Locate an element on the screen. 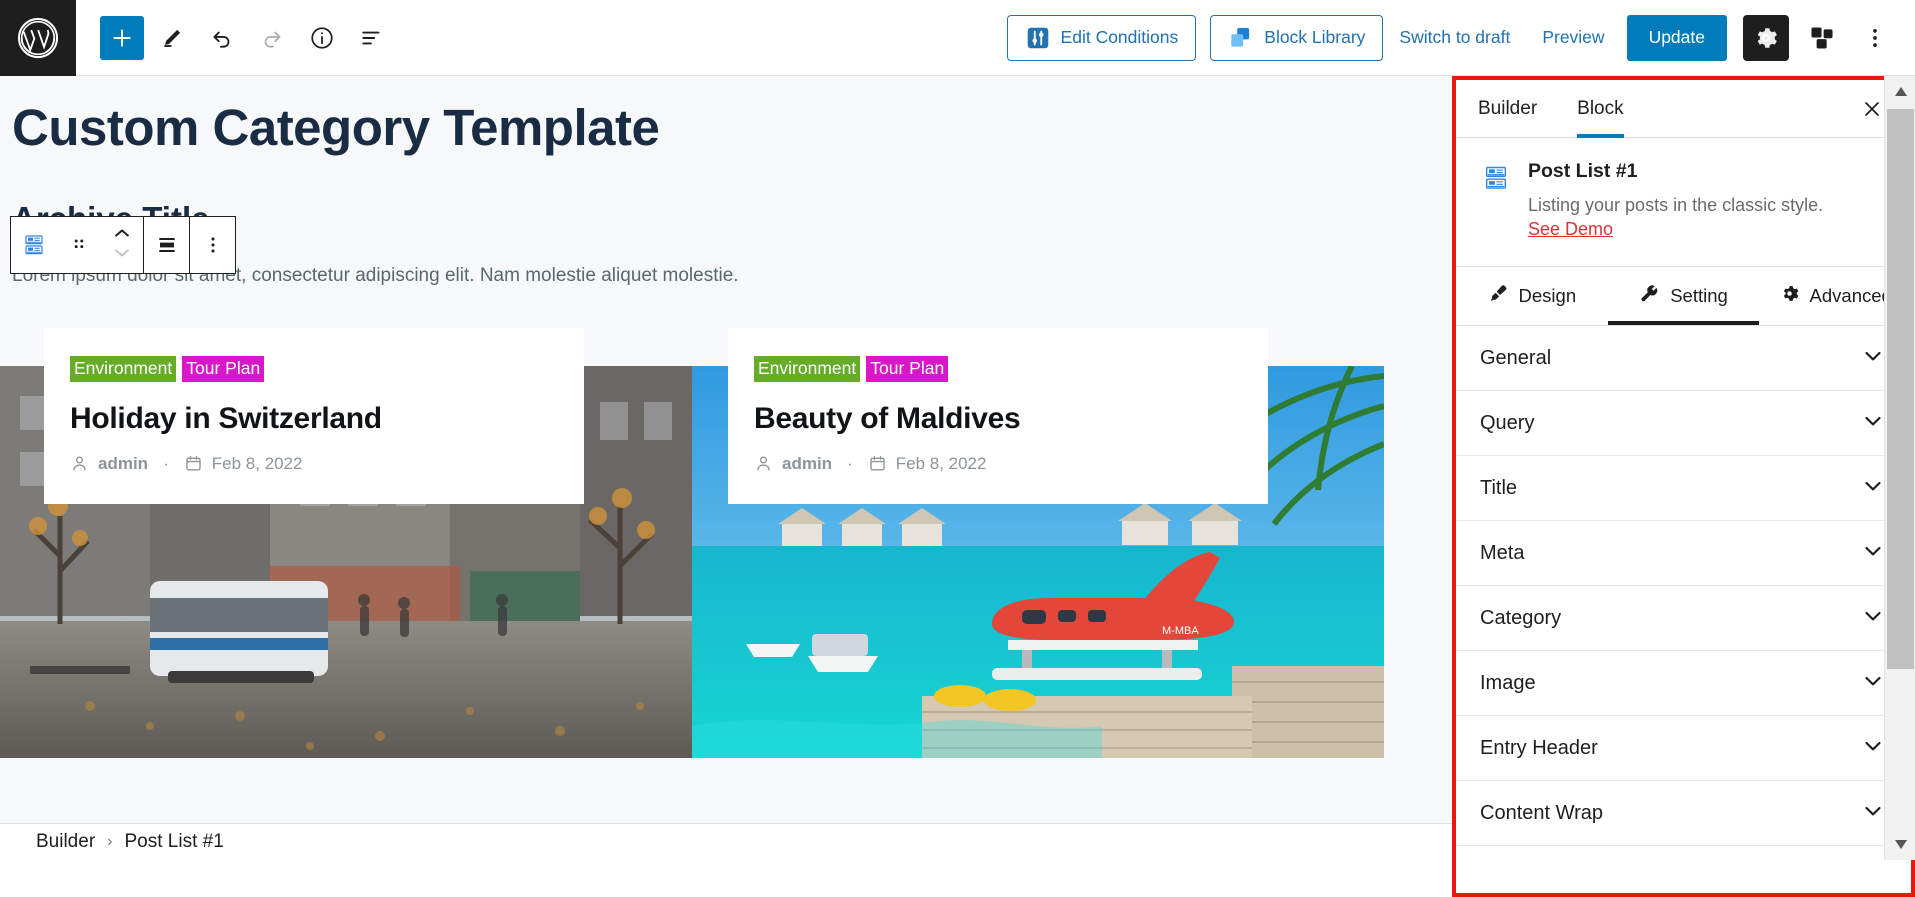  toolbar-left-group is located at coordinates (235, 37).